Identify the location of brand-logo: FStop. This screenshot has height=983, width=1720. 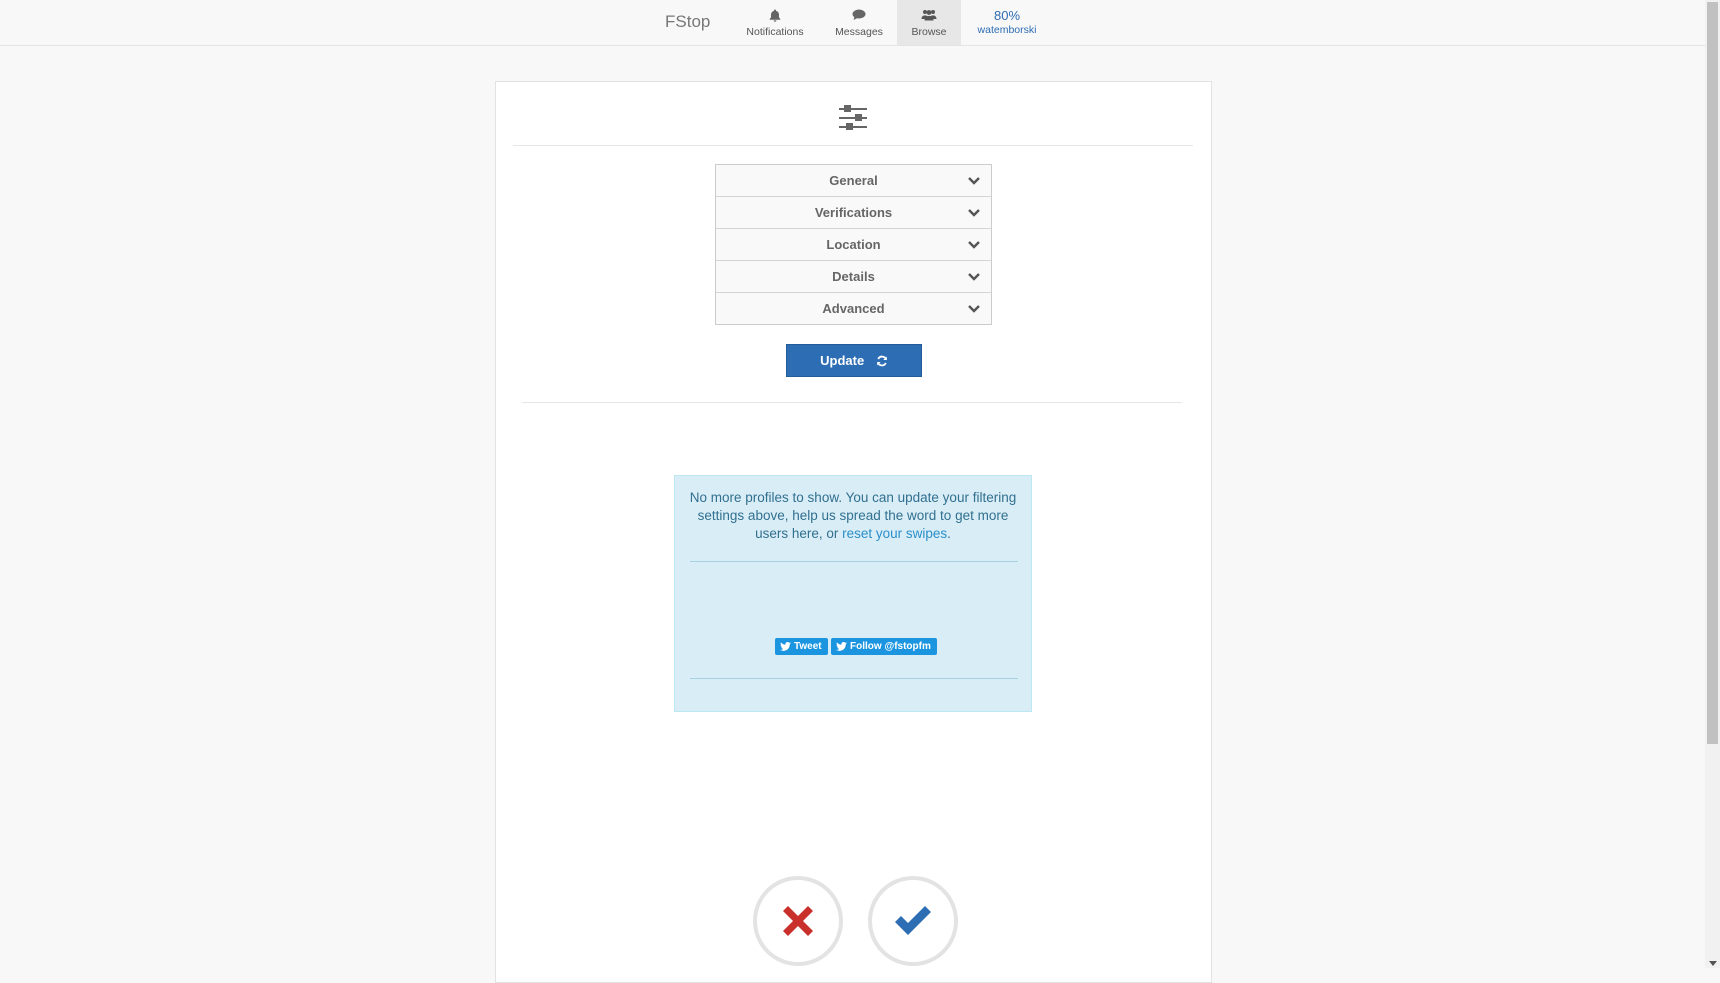
(687, 22).